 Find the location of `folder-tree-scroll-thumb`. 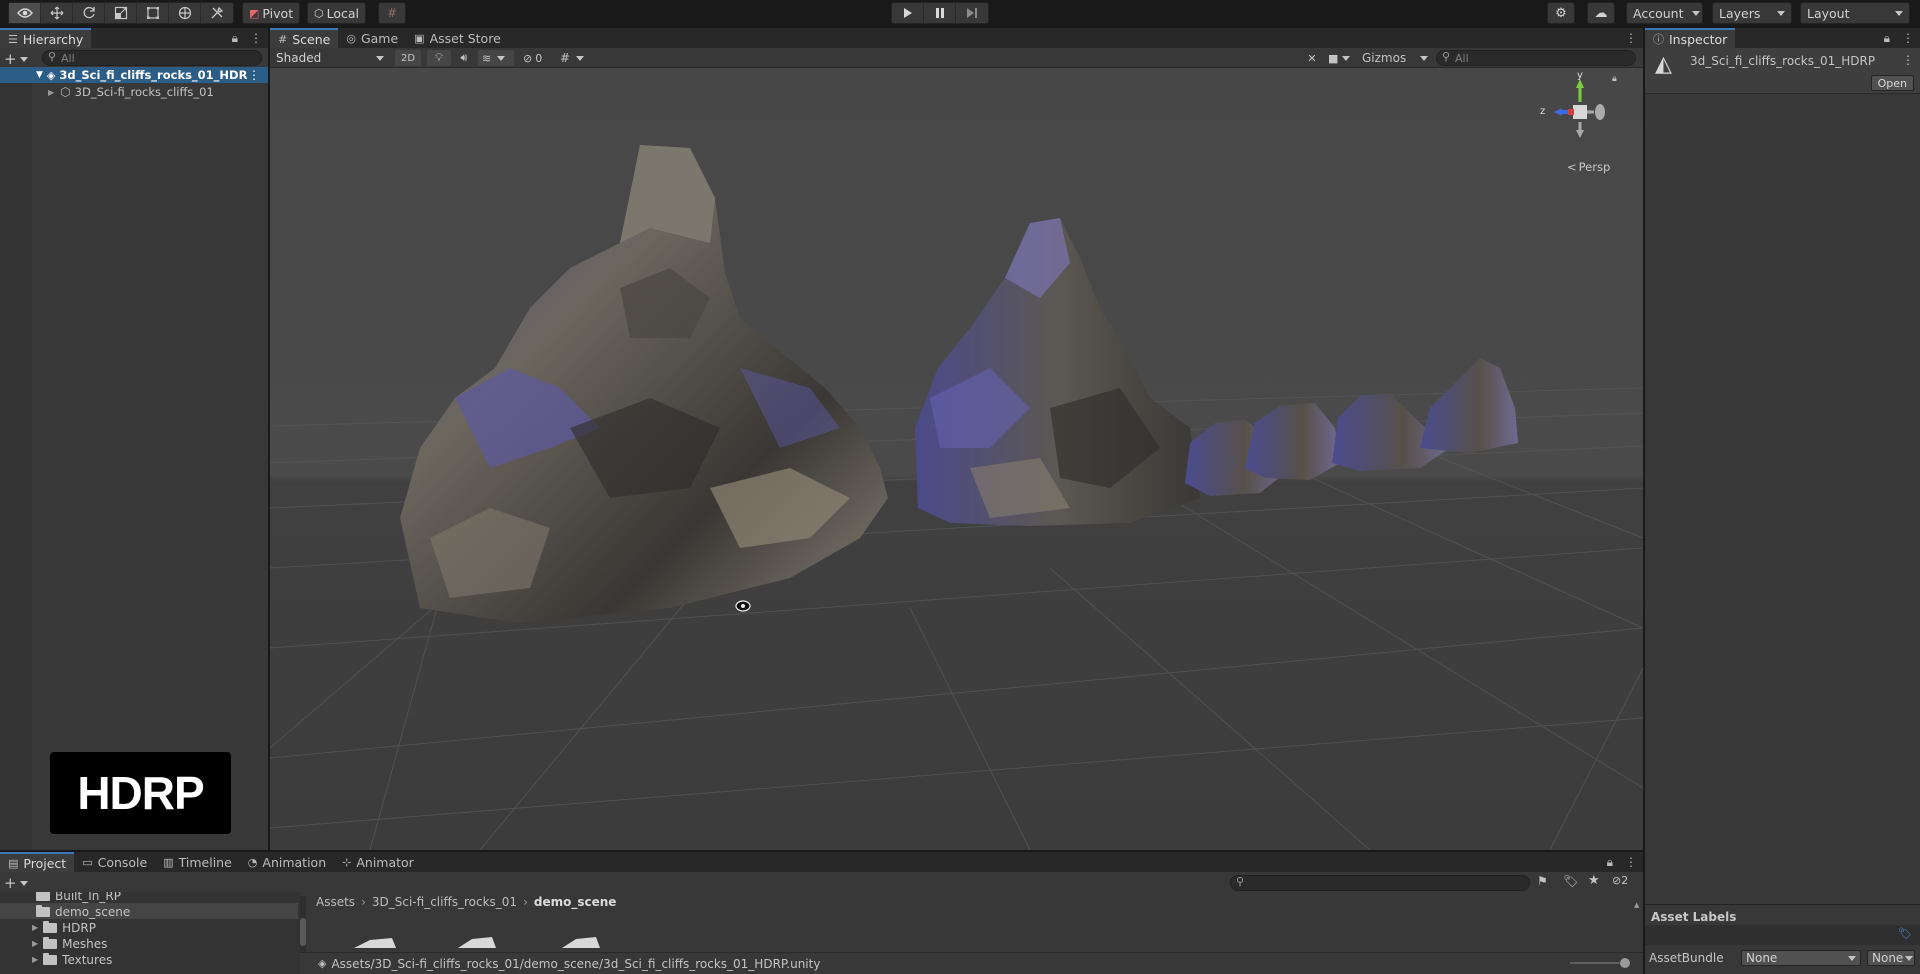

folder-tree-scroll-thumb is located at coordinates (303, 932).